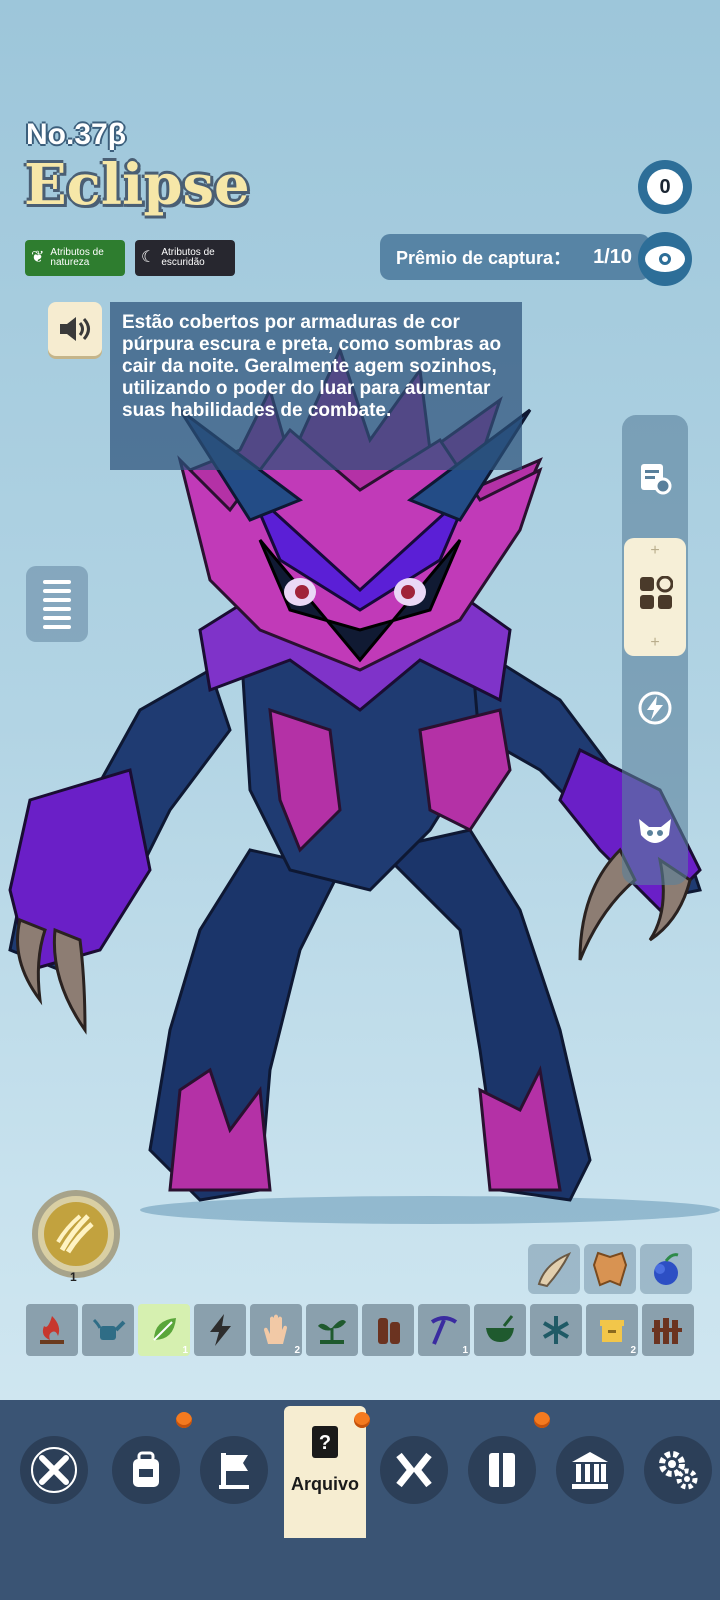 The image size is (720, 1600). What do you see at coordinates (220, 1330) in the screenshot?
I see `electric-icon` at bounding box center [220, 1330].